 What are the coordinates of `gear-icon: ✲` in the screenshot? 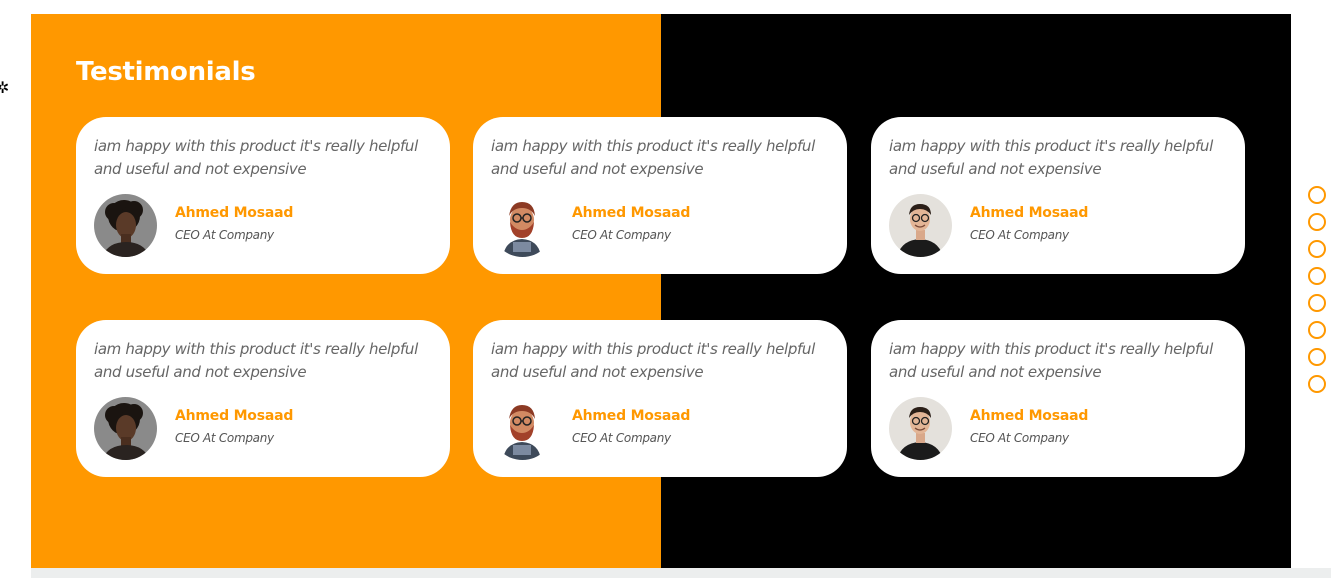 It's located at (4, 88).